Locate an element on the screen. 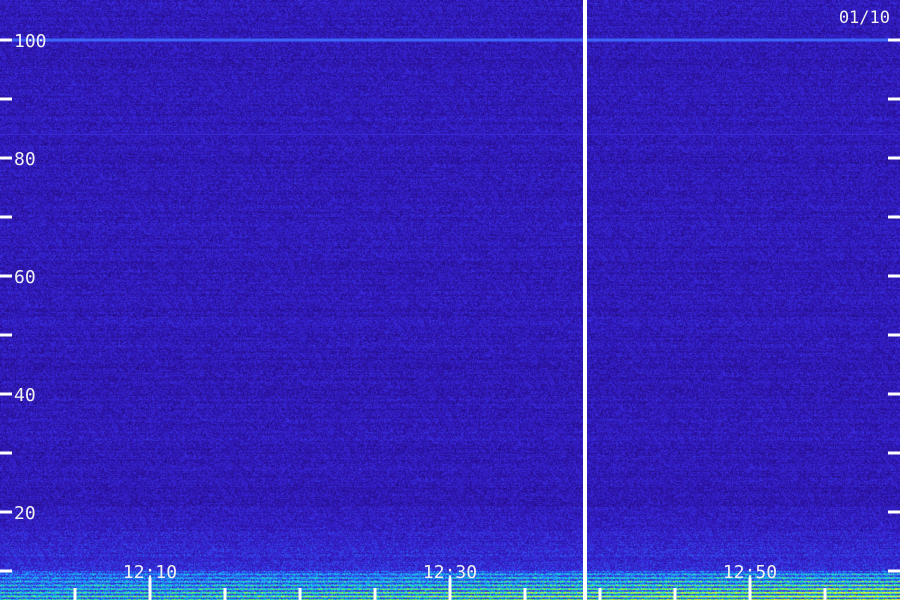 The image size is (900, 600). y-tick-label-20: 20 is located at coordinates (25, 513).